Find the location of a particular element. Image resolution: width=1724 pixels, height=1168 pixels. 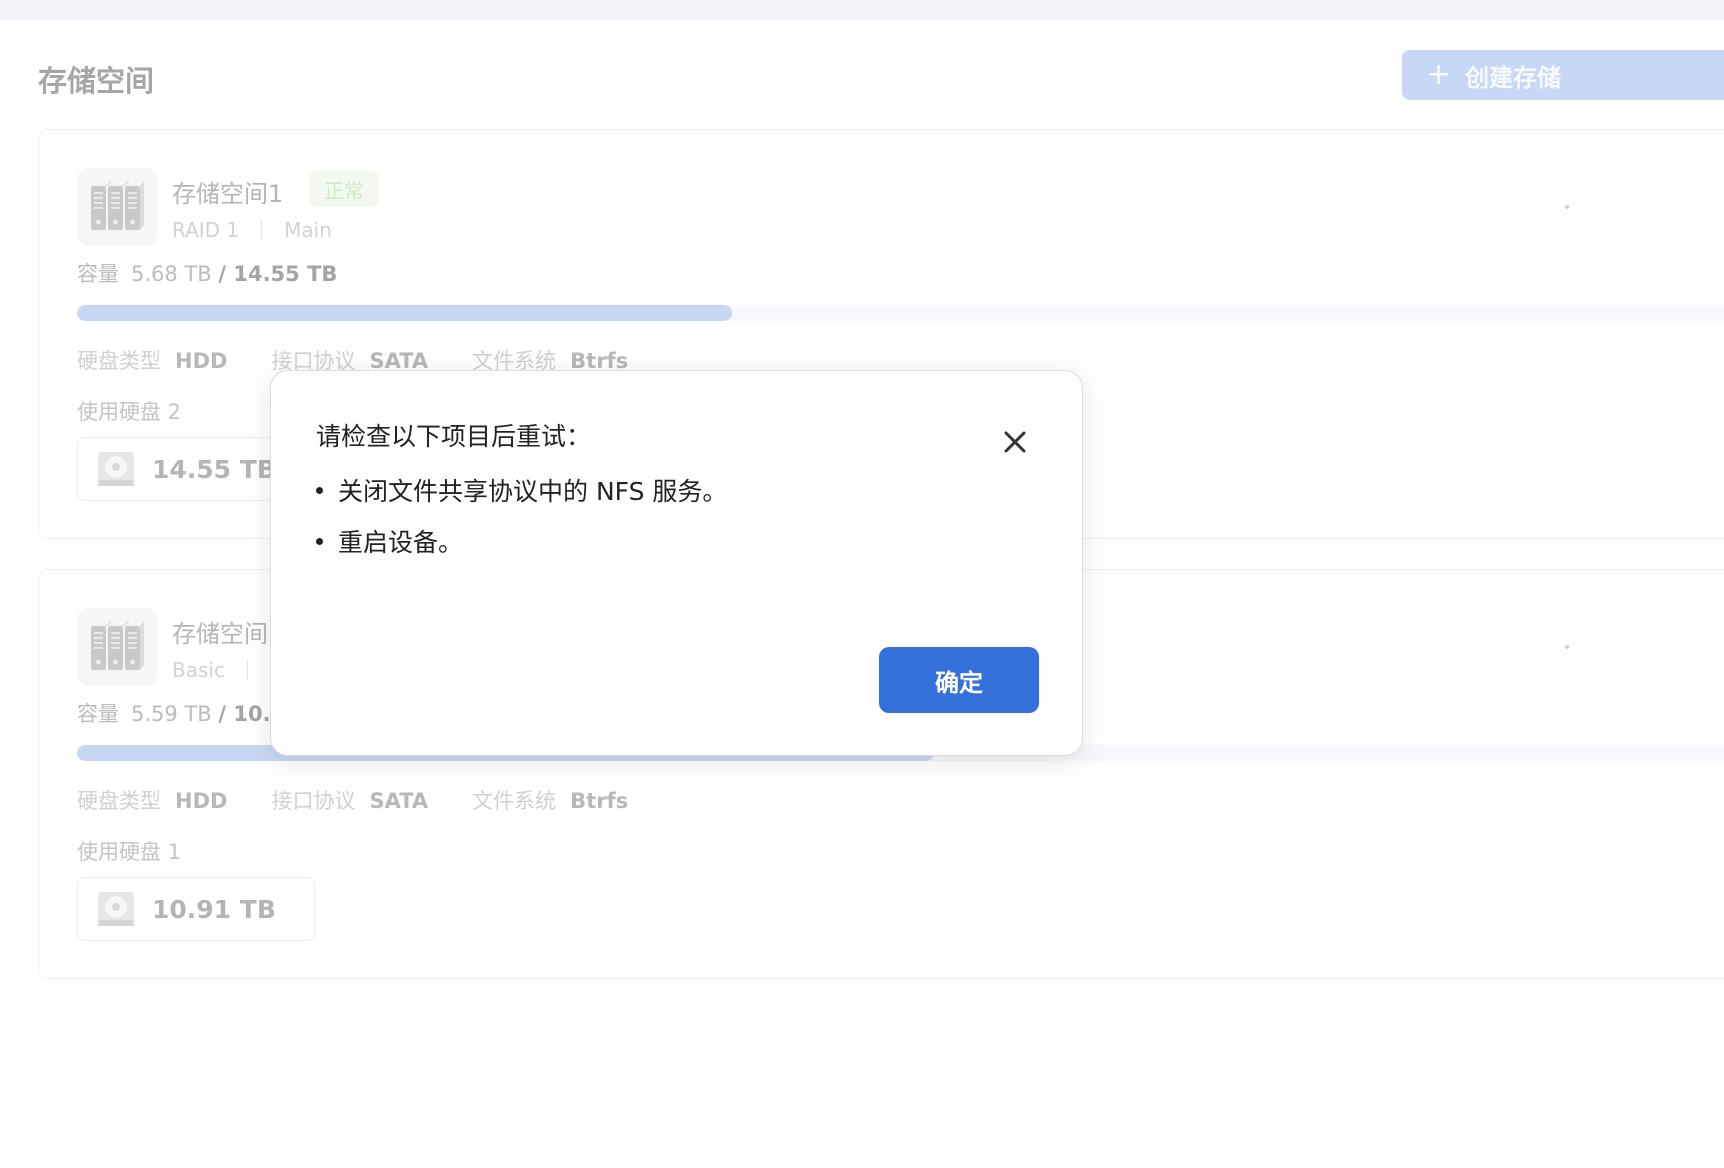

checklist-item: 关闭文件共享协议中的 NFS 服务。 is located at coordinates (521, 490).